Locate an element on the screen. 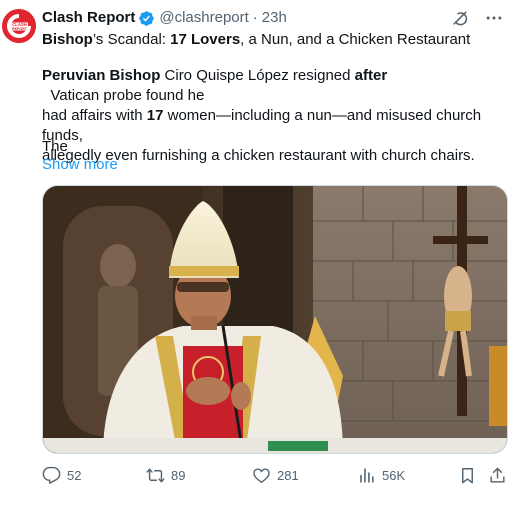 This screenshot has width=514, height=509. avatar-text-2: REPORT is located at coordinates (20, 29).